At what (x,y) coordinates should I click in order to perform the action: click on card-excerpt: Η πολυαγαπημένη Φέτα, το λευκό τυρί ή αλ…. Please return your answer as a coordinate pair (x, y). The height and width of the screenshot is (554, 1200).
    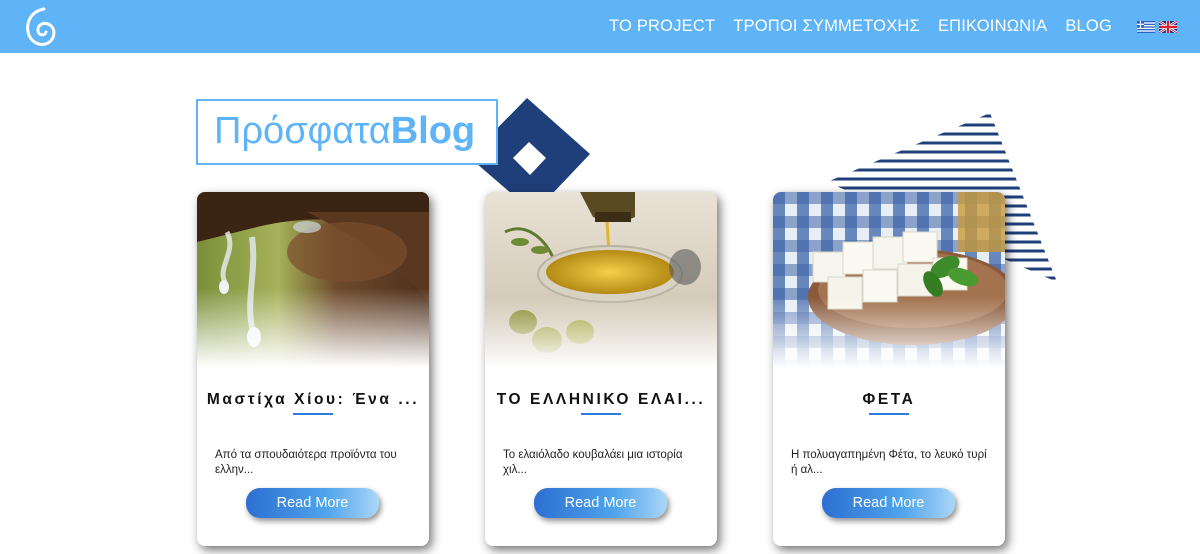
    Looking at the image, I should click on (889, 462).